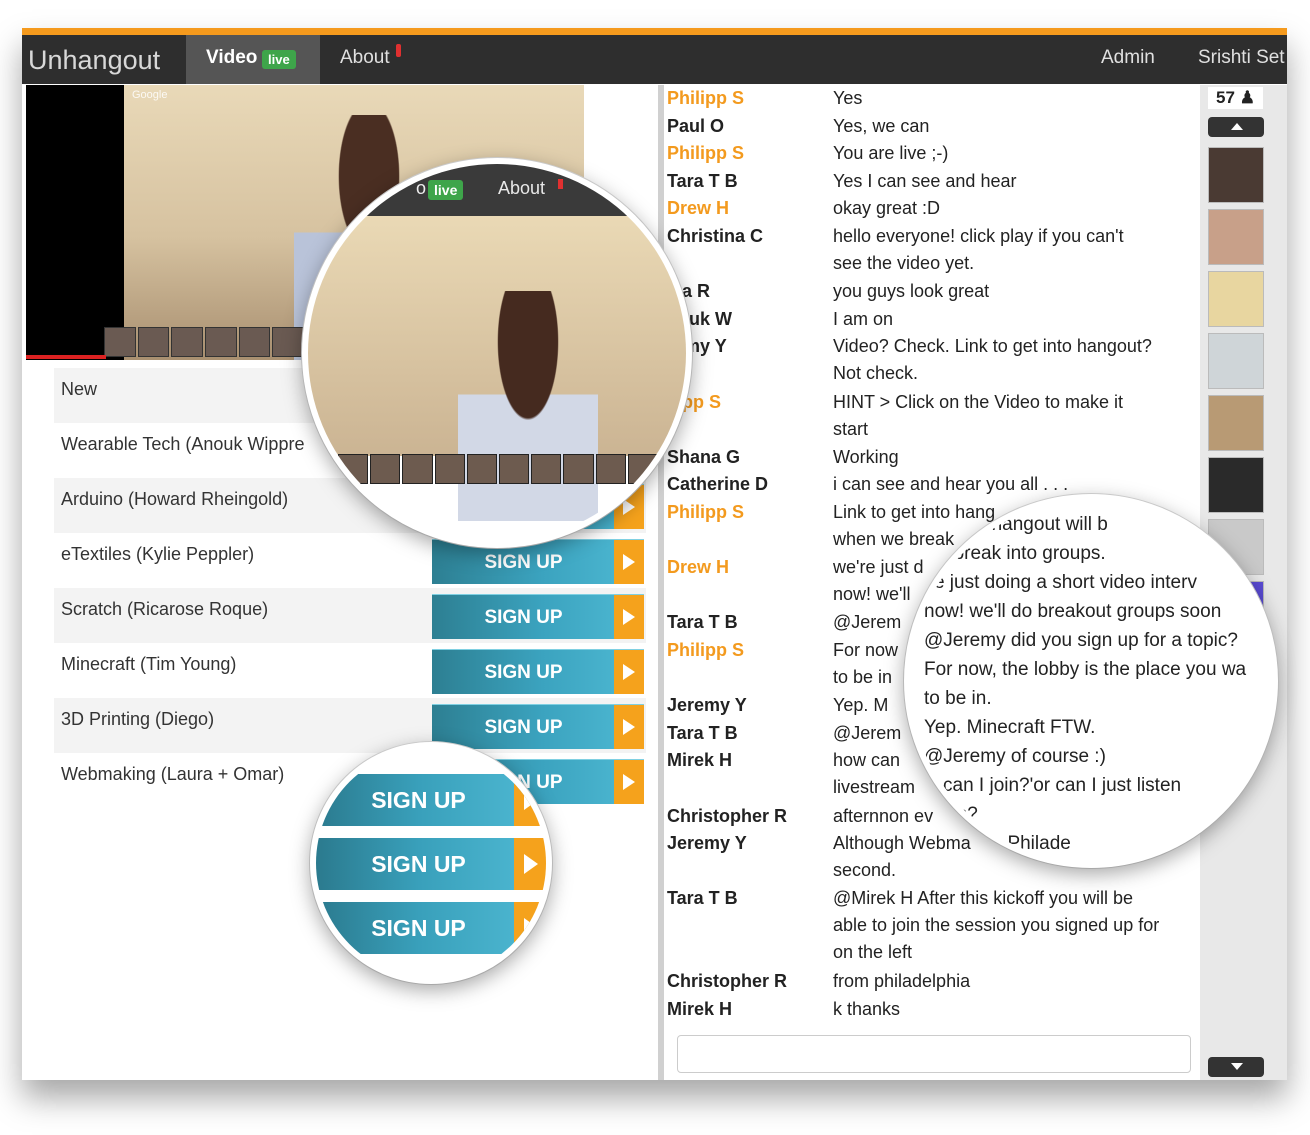  I want to click on chat-message: Shana G Working, so click(932, 458).